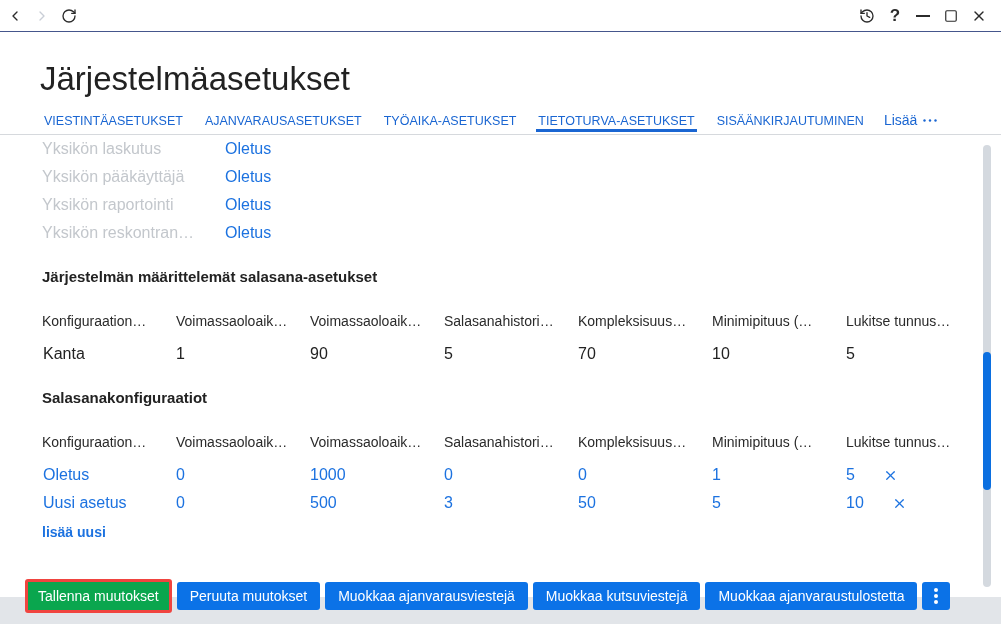  Describe the element at coordinates (910, 121) in the screenshot. I see `more-tab: Lisää` at that location.